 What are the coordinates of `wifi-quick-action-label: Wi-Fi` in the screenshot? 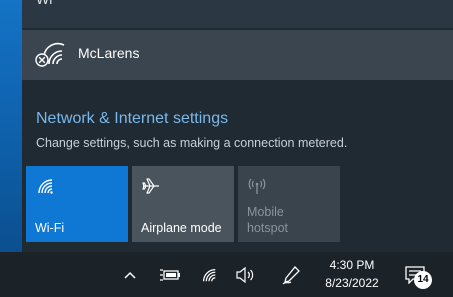 It's located at (50, 228).